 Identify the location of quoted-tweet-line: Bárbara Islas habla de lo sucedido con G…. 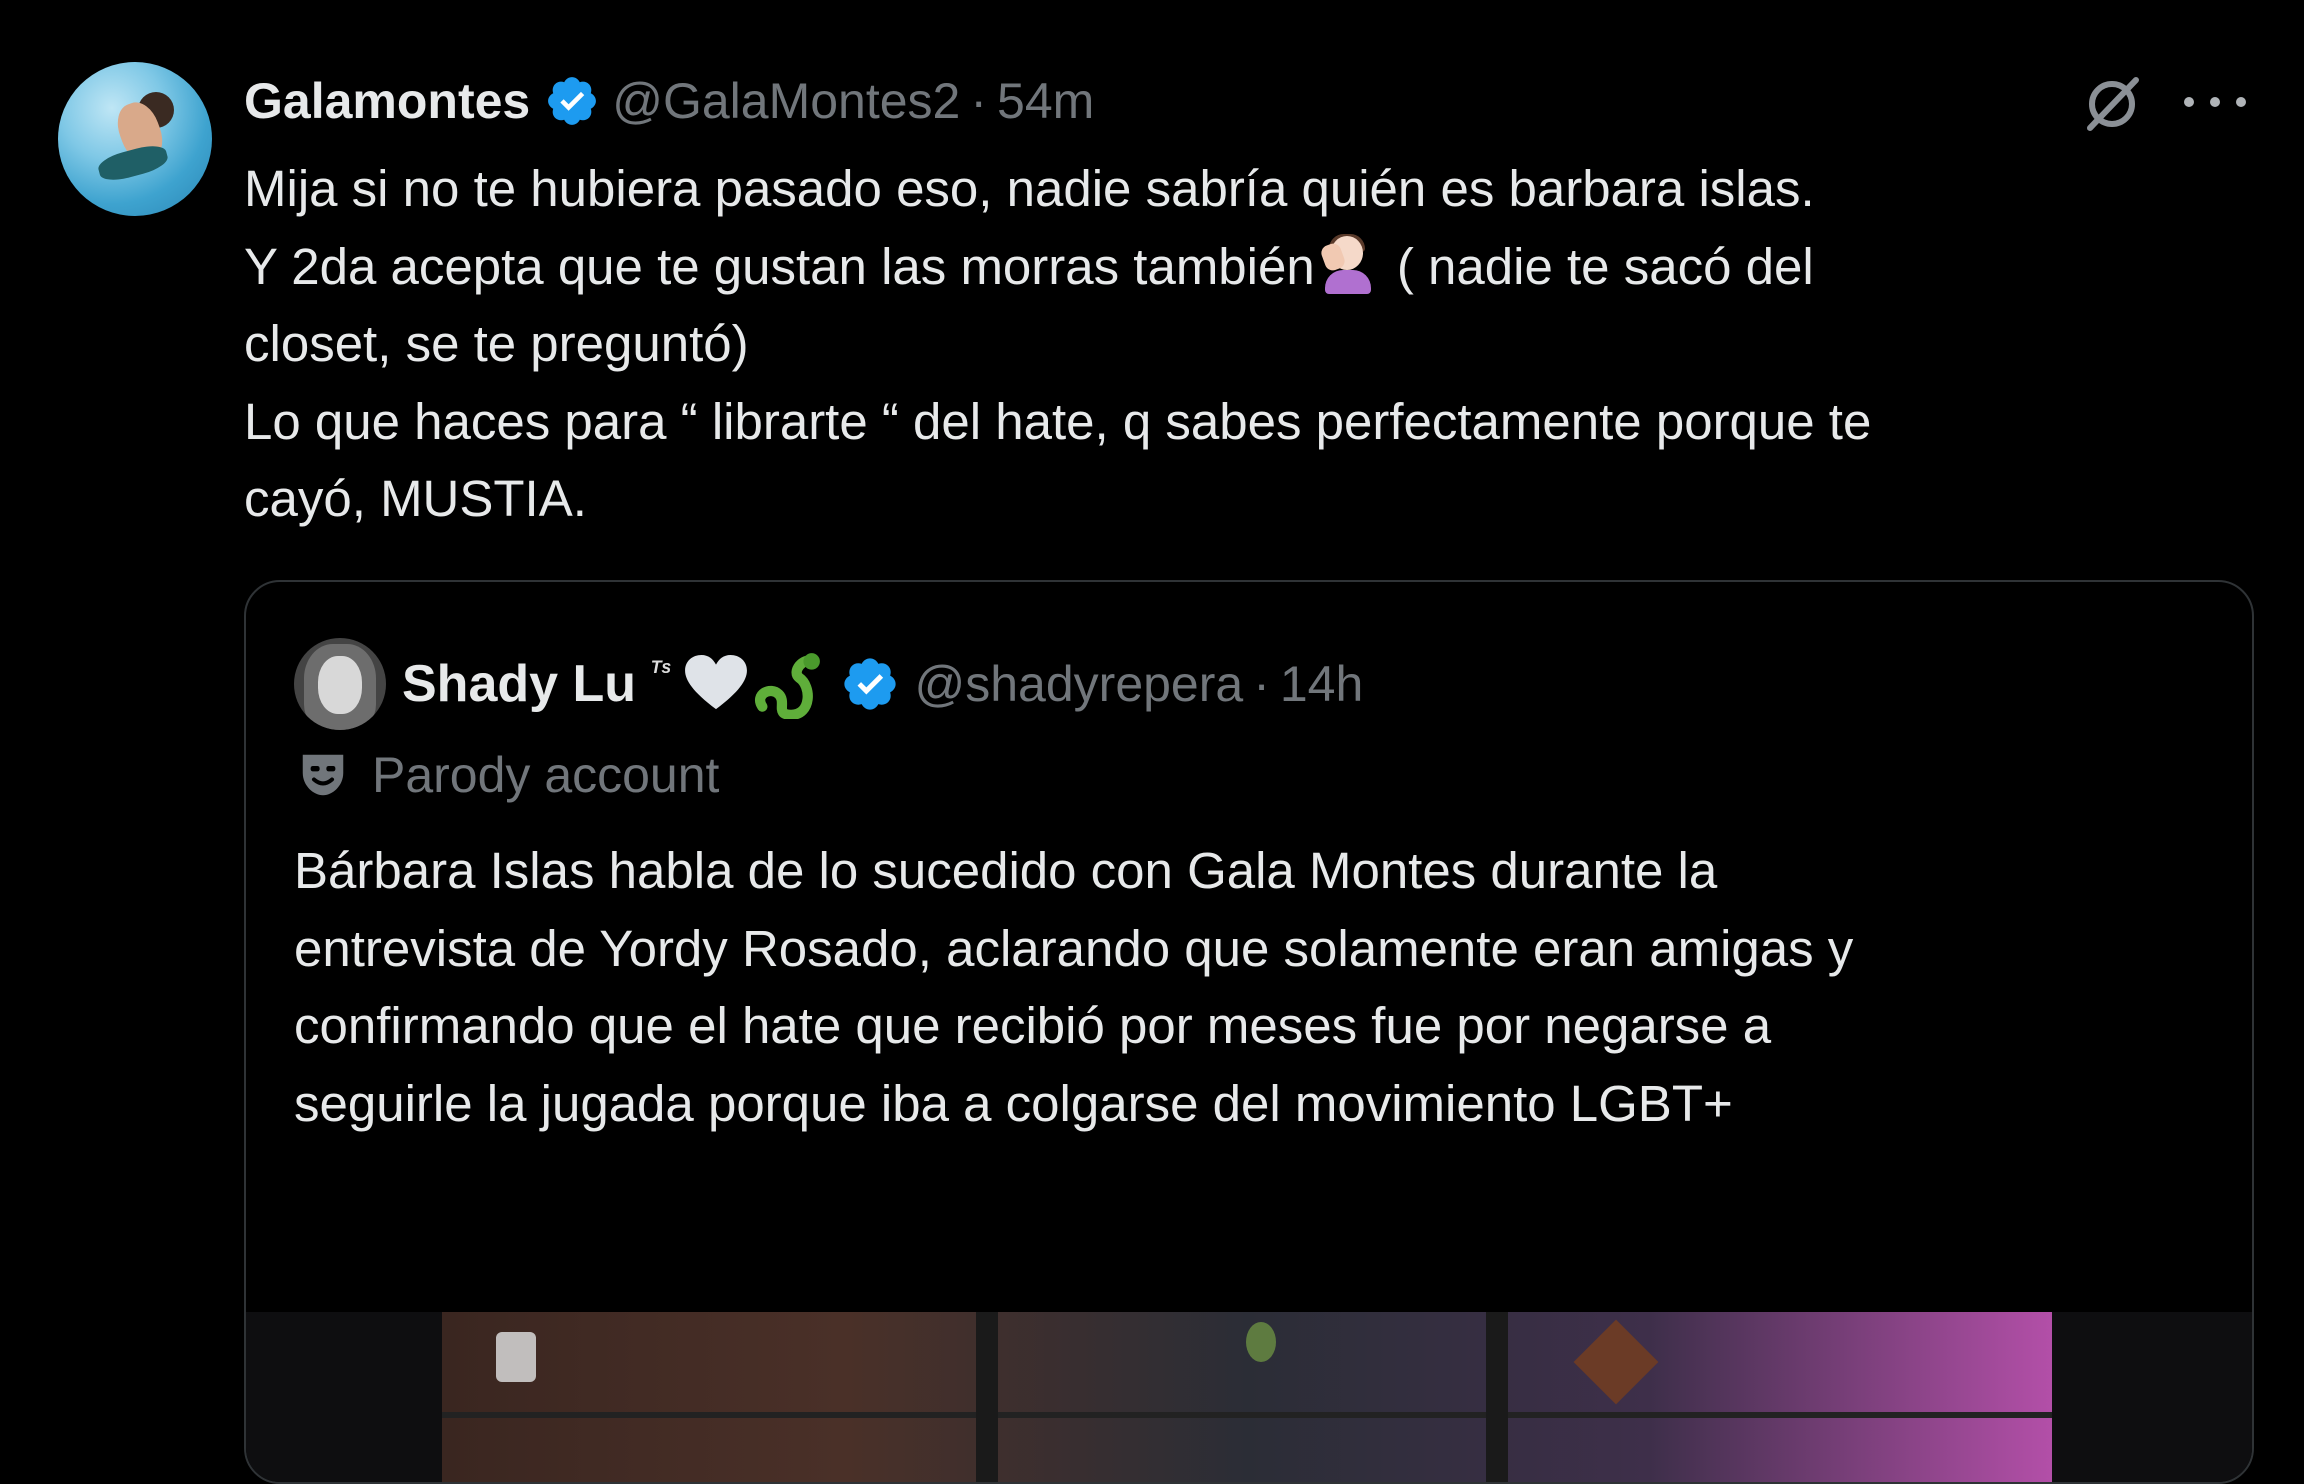
(1006, 870).